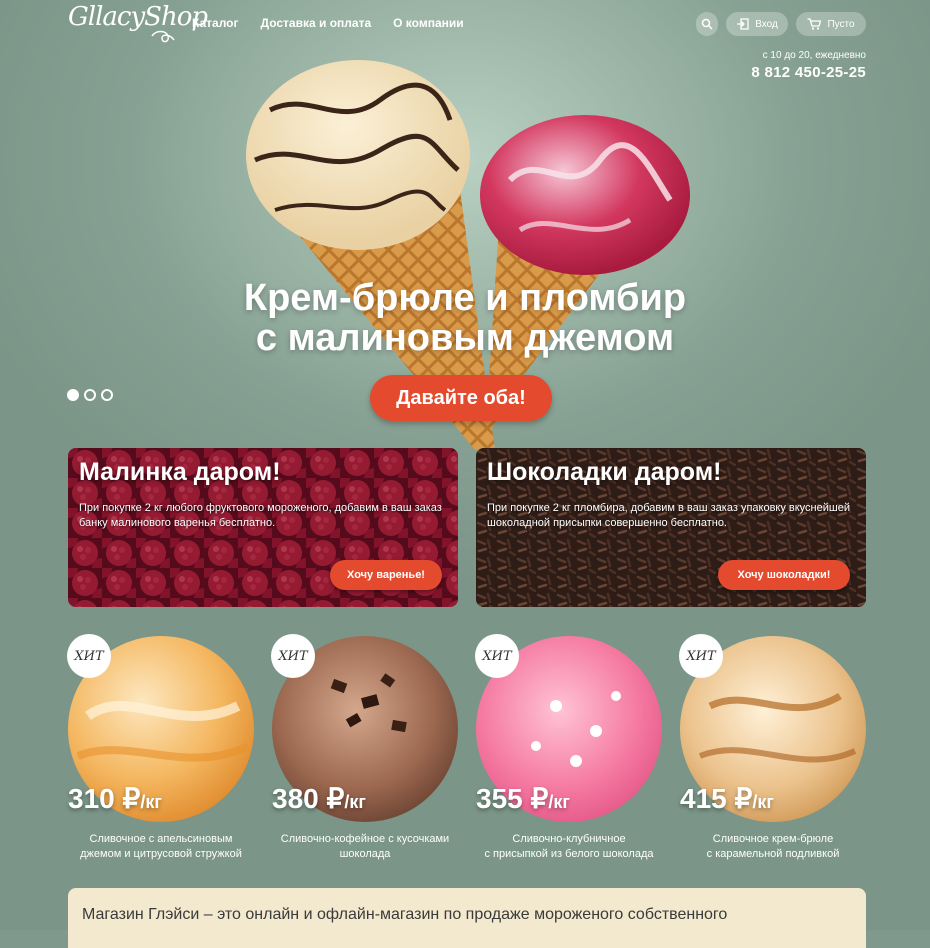 This screenshot has width=930, height=948. I want to click on working-hours: с 10 до 20, ежедневно, so click(814, 55).